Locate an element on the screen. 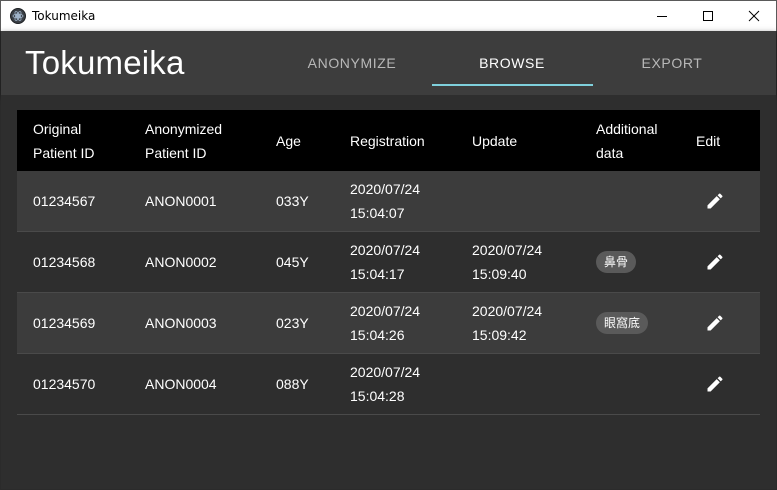 This screenshot has width=777, height=490. registration-cell: 2020/07/24 15:04:28 is located at coordinates (385, 384).